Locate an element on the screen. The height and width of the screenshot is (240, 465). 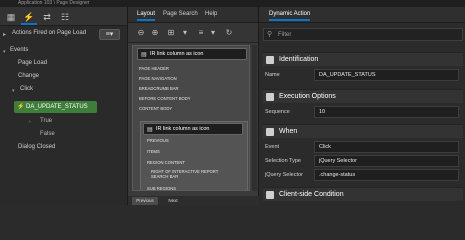
breadcrumb: Application 103 \ Page Designer is located at coordinates (54, 3).